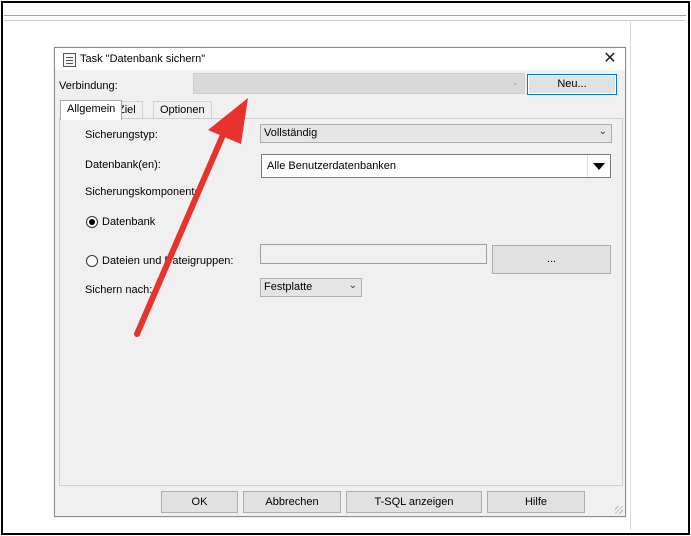 The height and width of the screenshot is (536, 691). What do you see at coordinates (181, 231) in the screenshot?
I see `annotation-arrow-shaft` at bounding box center [181, 231].